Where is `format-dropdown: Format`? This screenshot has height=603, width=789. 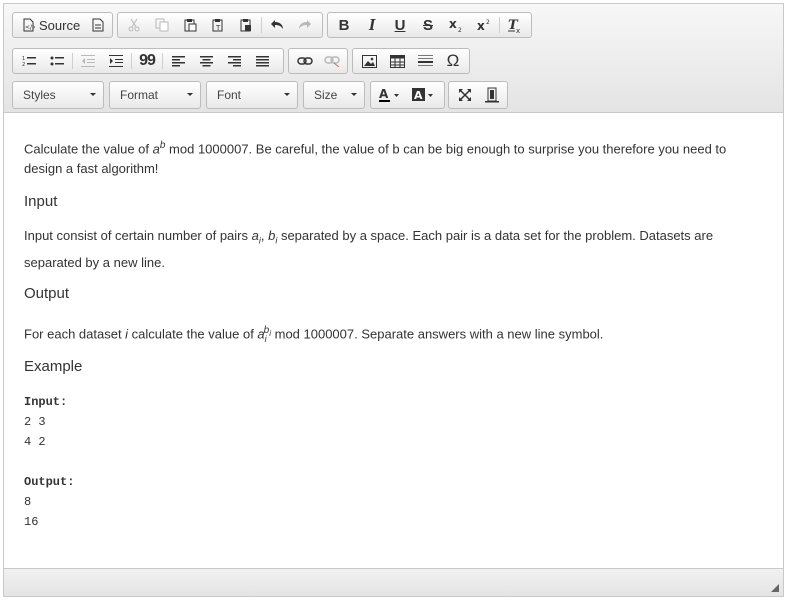 format-dropdown: Format is located at coordinates (155, 95).